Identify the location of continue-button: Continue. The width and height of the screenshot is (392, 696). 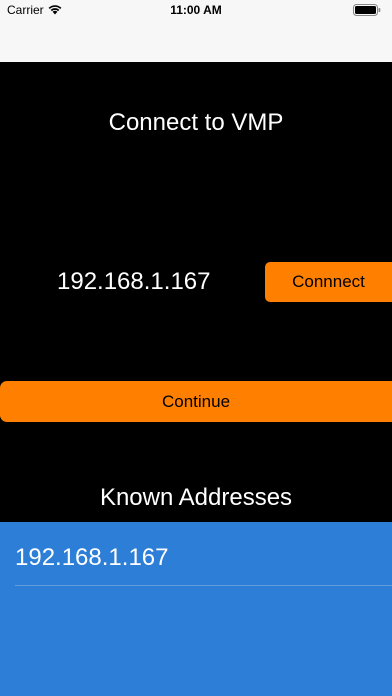
(196, 401).